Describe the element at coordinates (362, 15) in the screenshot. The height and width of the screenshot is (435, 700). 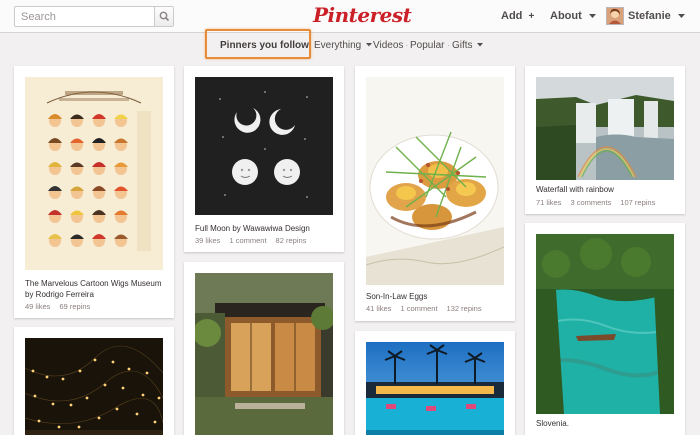
I see `pinterest-logo: Pinterest` at that location.